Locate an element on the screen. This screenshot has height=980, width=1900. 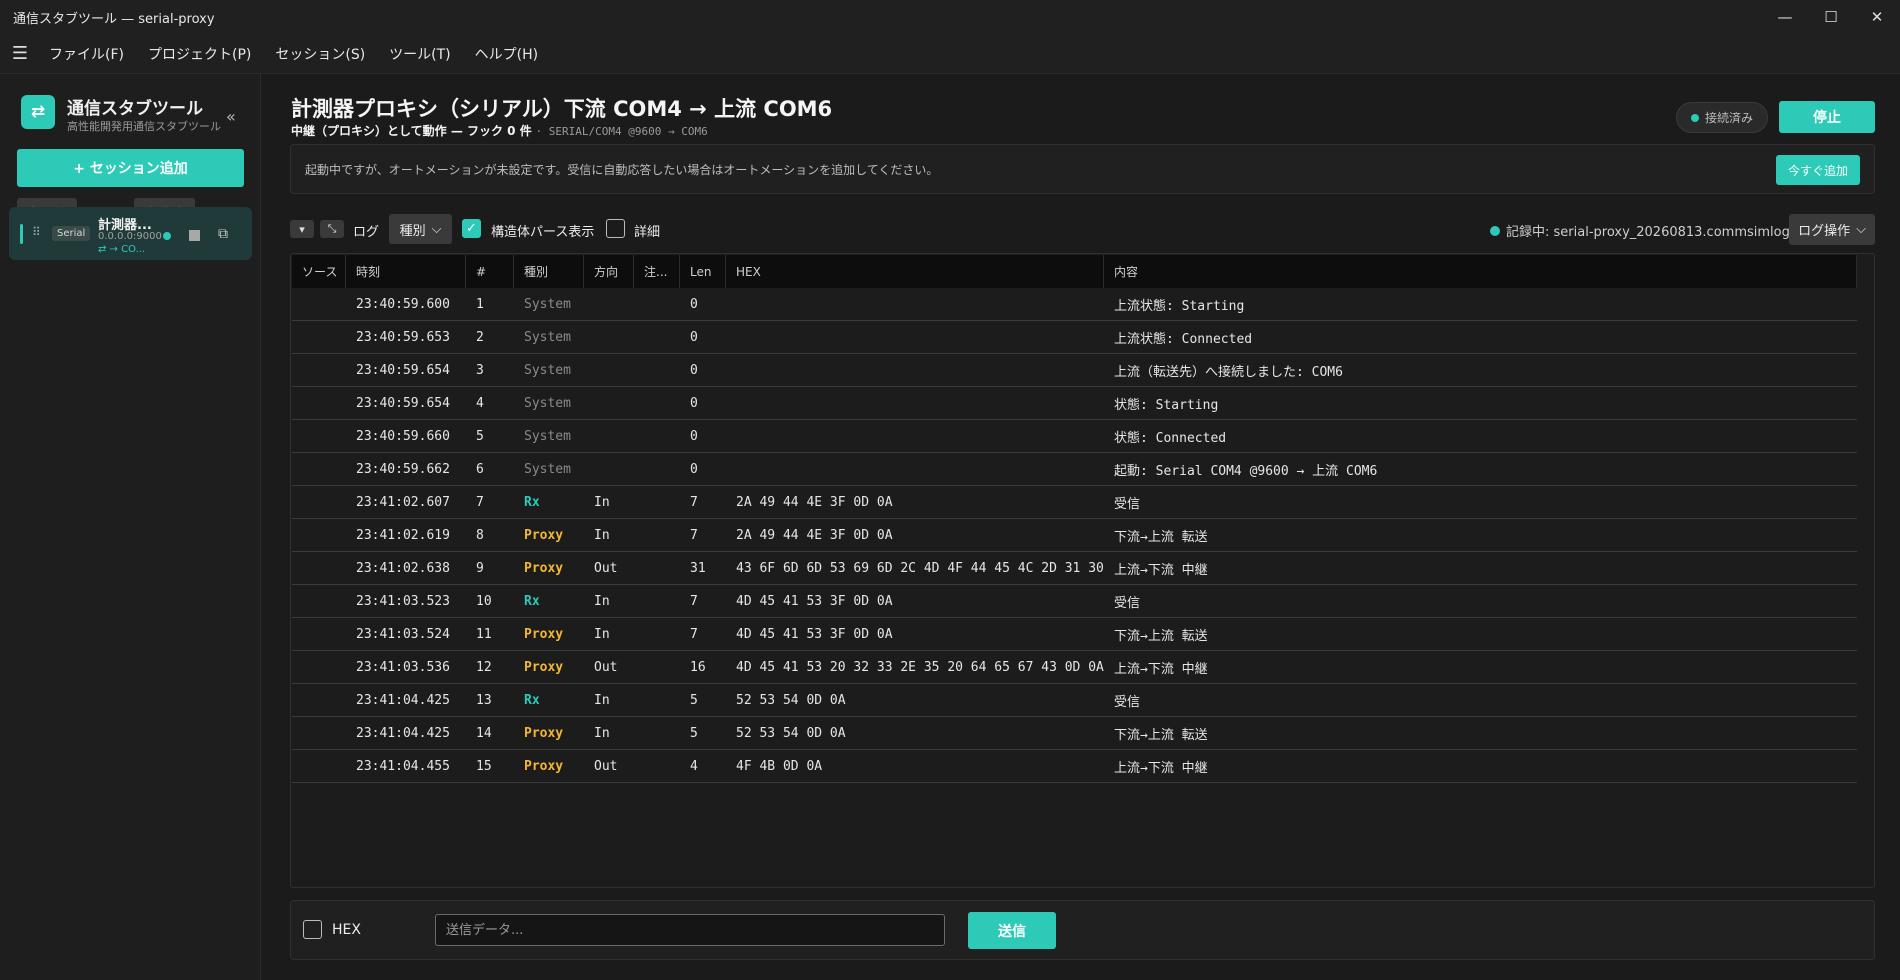
cell-hex: 4F 4B 0D 0A is located at coordinates (779, 766).